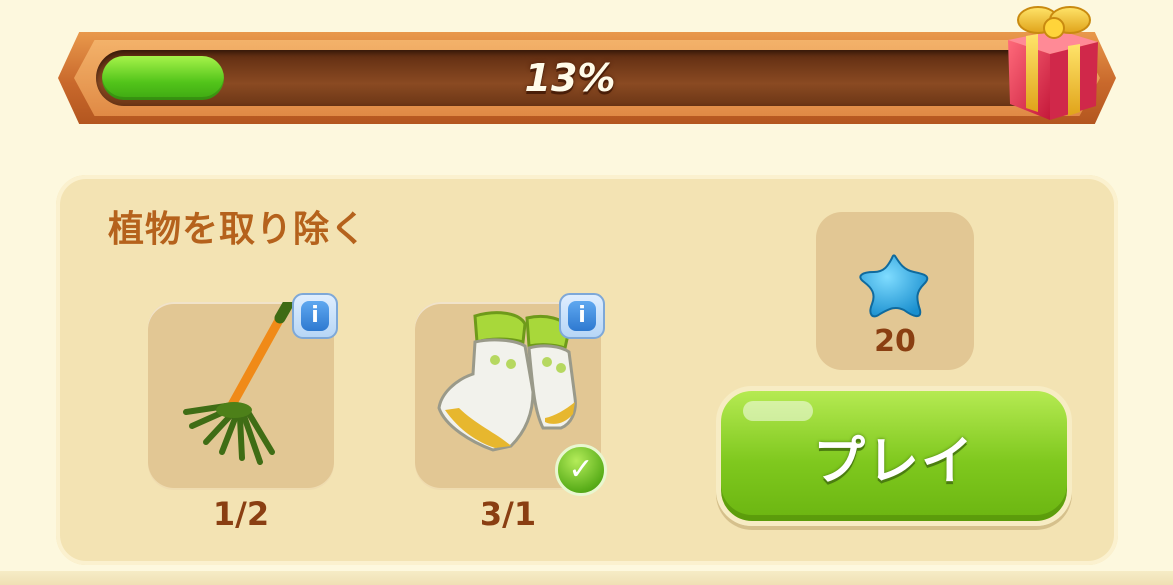 The height and width of the screenshot is (585, 1173). I want to click on reward-count: 20, so click(895, 341).